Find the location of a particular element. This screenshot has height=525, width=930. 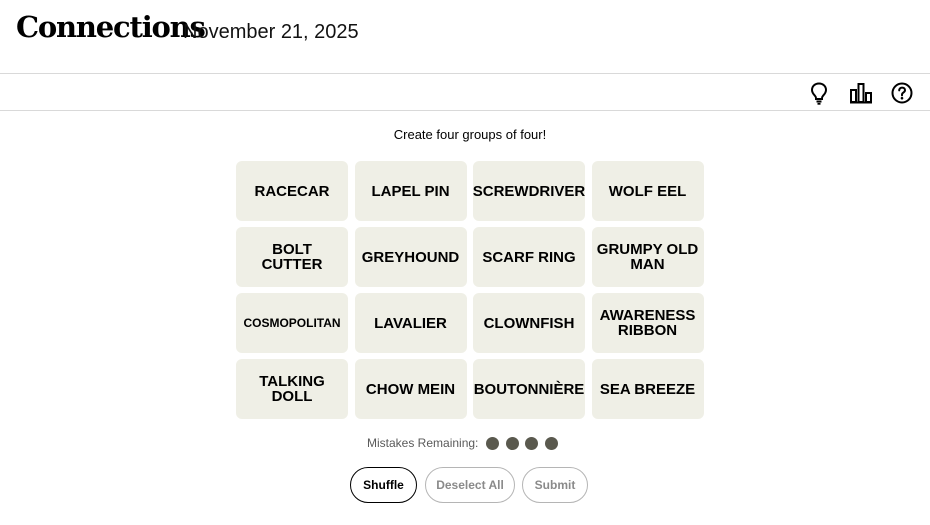

word-tile: LAPEL PIN is located at coordinates (410, 191).